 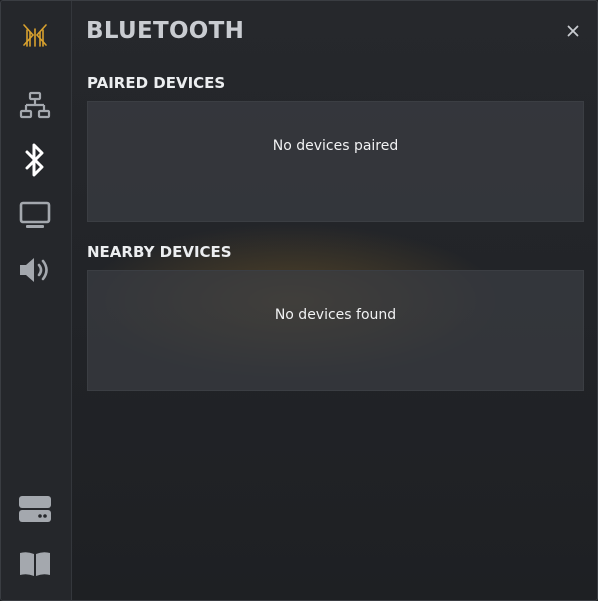 I want to click on sidebar-item-bluetooth, so click(x=35, y=160).